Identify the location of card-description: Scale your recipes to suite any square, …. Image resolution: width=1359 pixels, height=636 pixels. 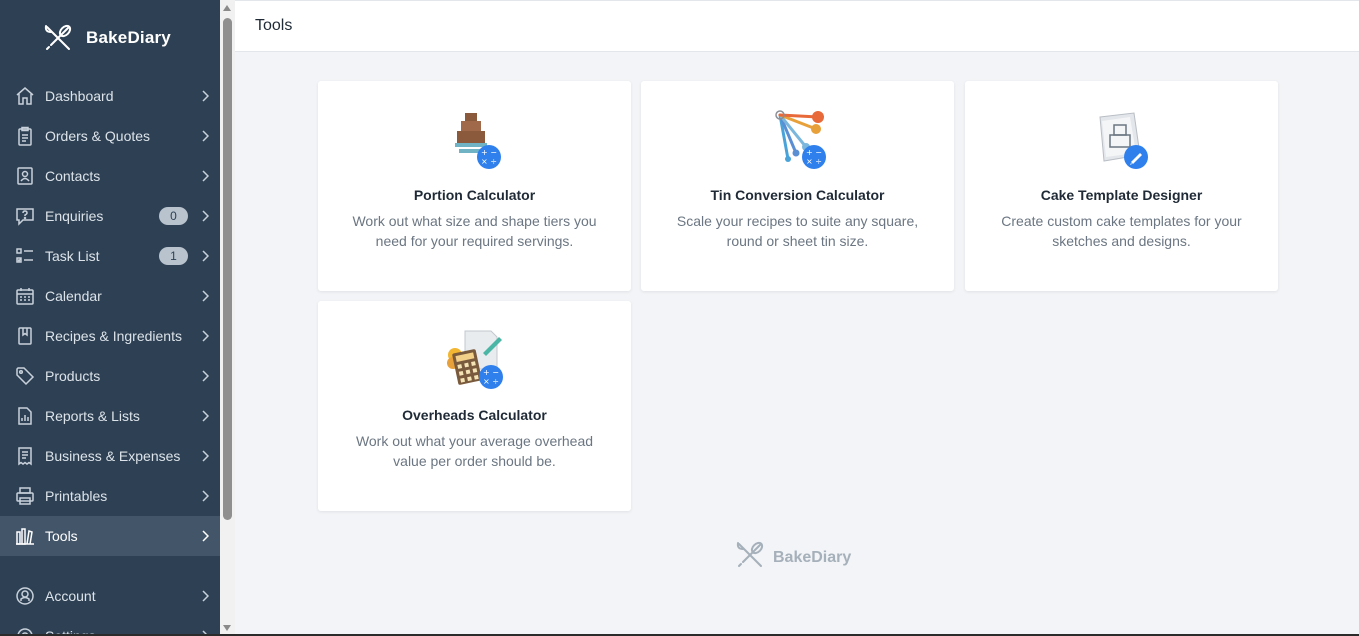
(797, 231).